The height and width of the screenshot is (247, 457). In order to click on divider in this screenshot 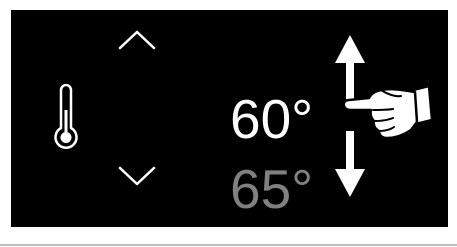, I will do `click(228, 245)`.